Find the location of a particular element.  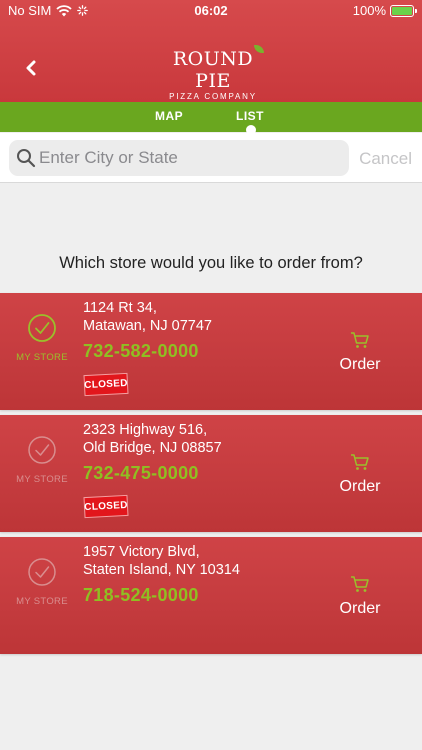

back-button is located at coordinates (32, 68).